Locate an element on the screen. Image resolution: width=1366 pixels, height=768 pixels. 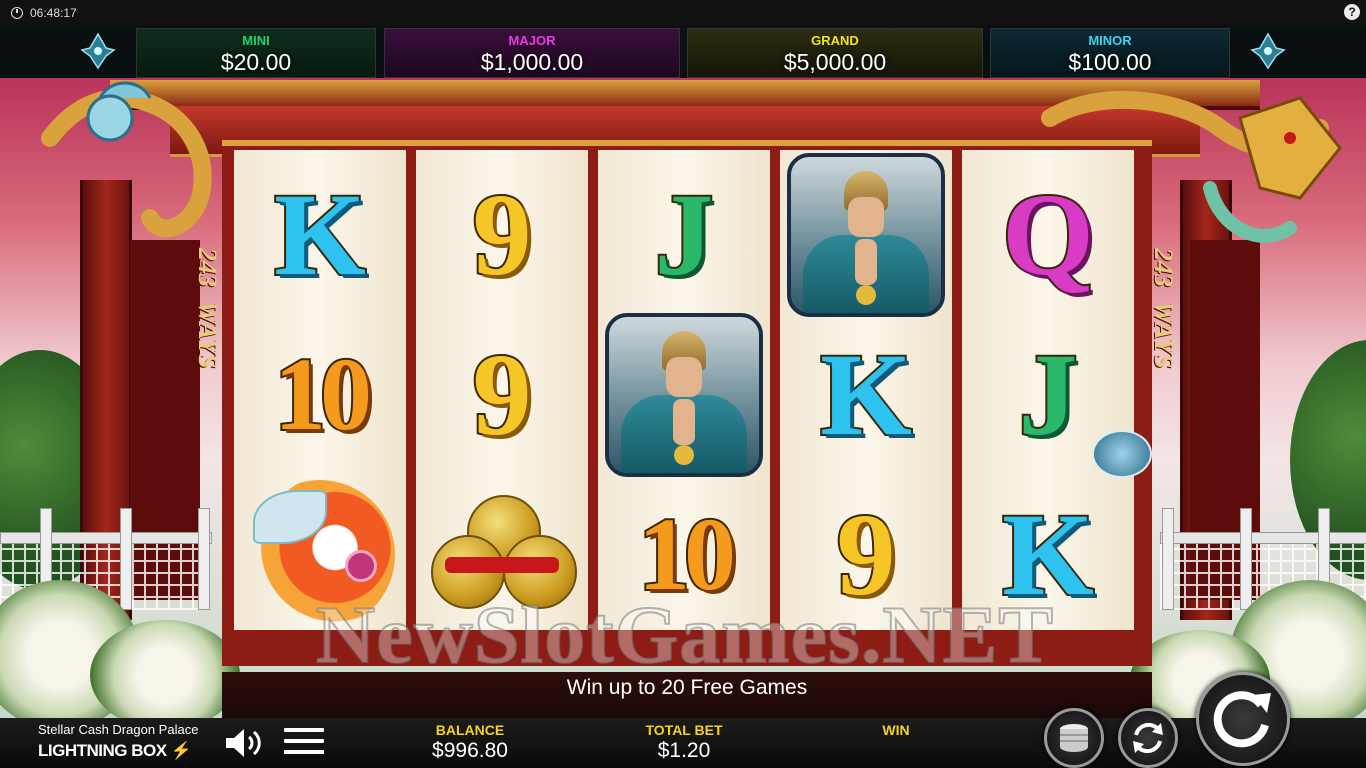
jackpot-grand-label: GRAND is located at coordinates (835, 40).